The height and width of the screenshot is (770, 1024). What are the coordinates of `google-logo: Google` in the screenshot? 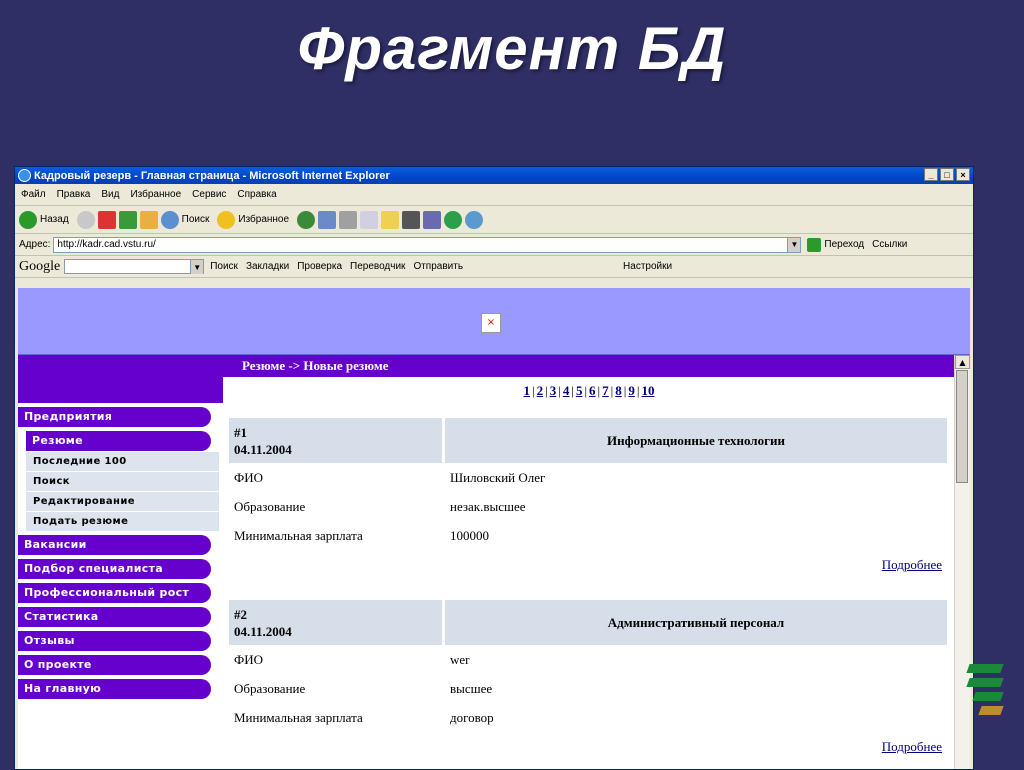 It's located at (40, 266).